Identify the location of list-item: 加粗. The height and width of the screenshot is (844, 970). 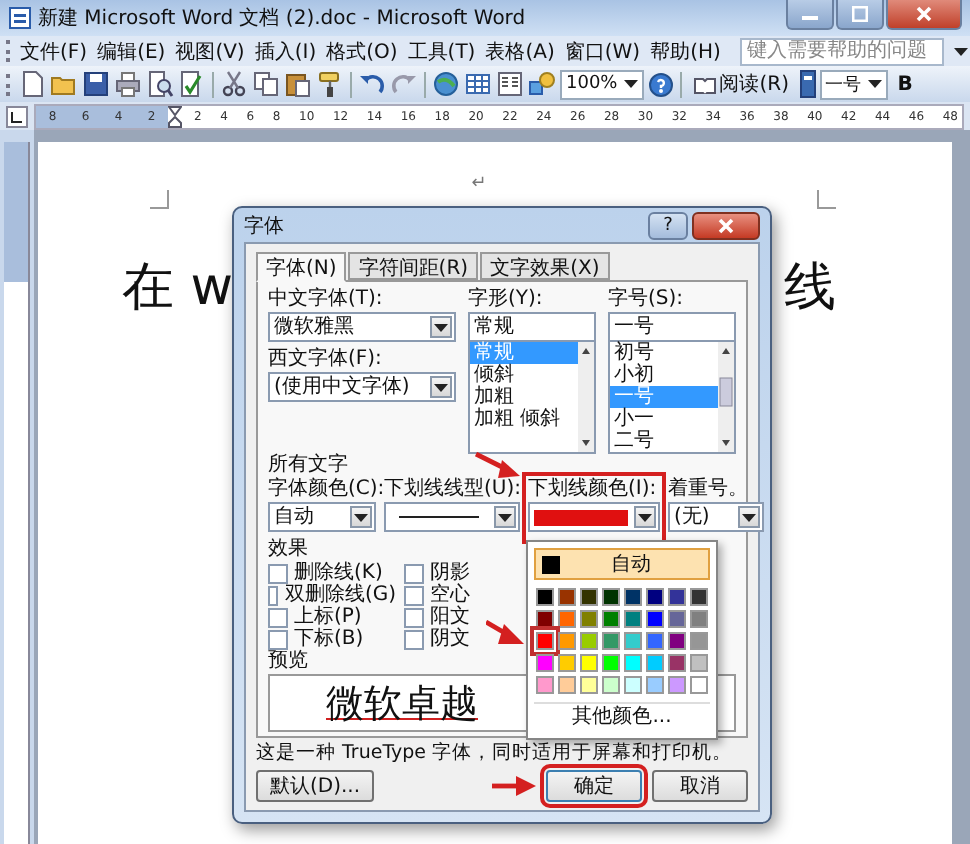
(524, 397).